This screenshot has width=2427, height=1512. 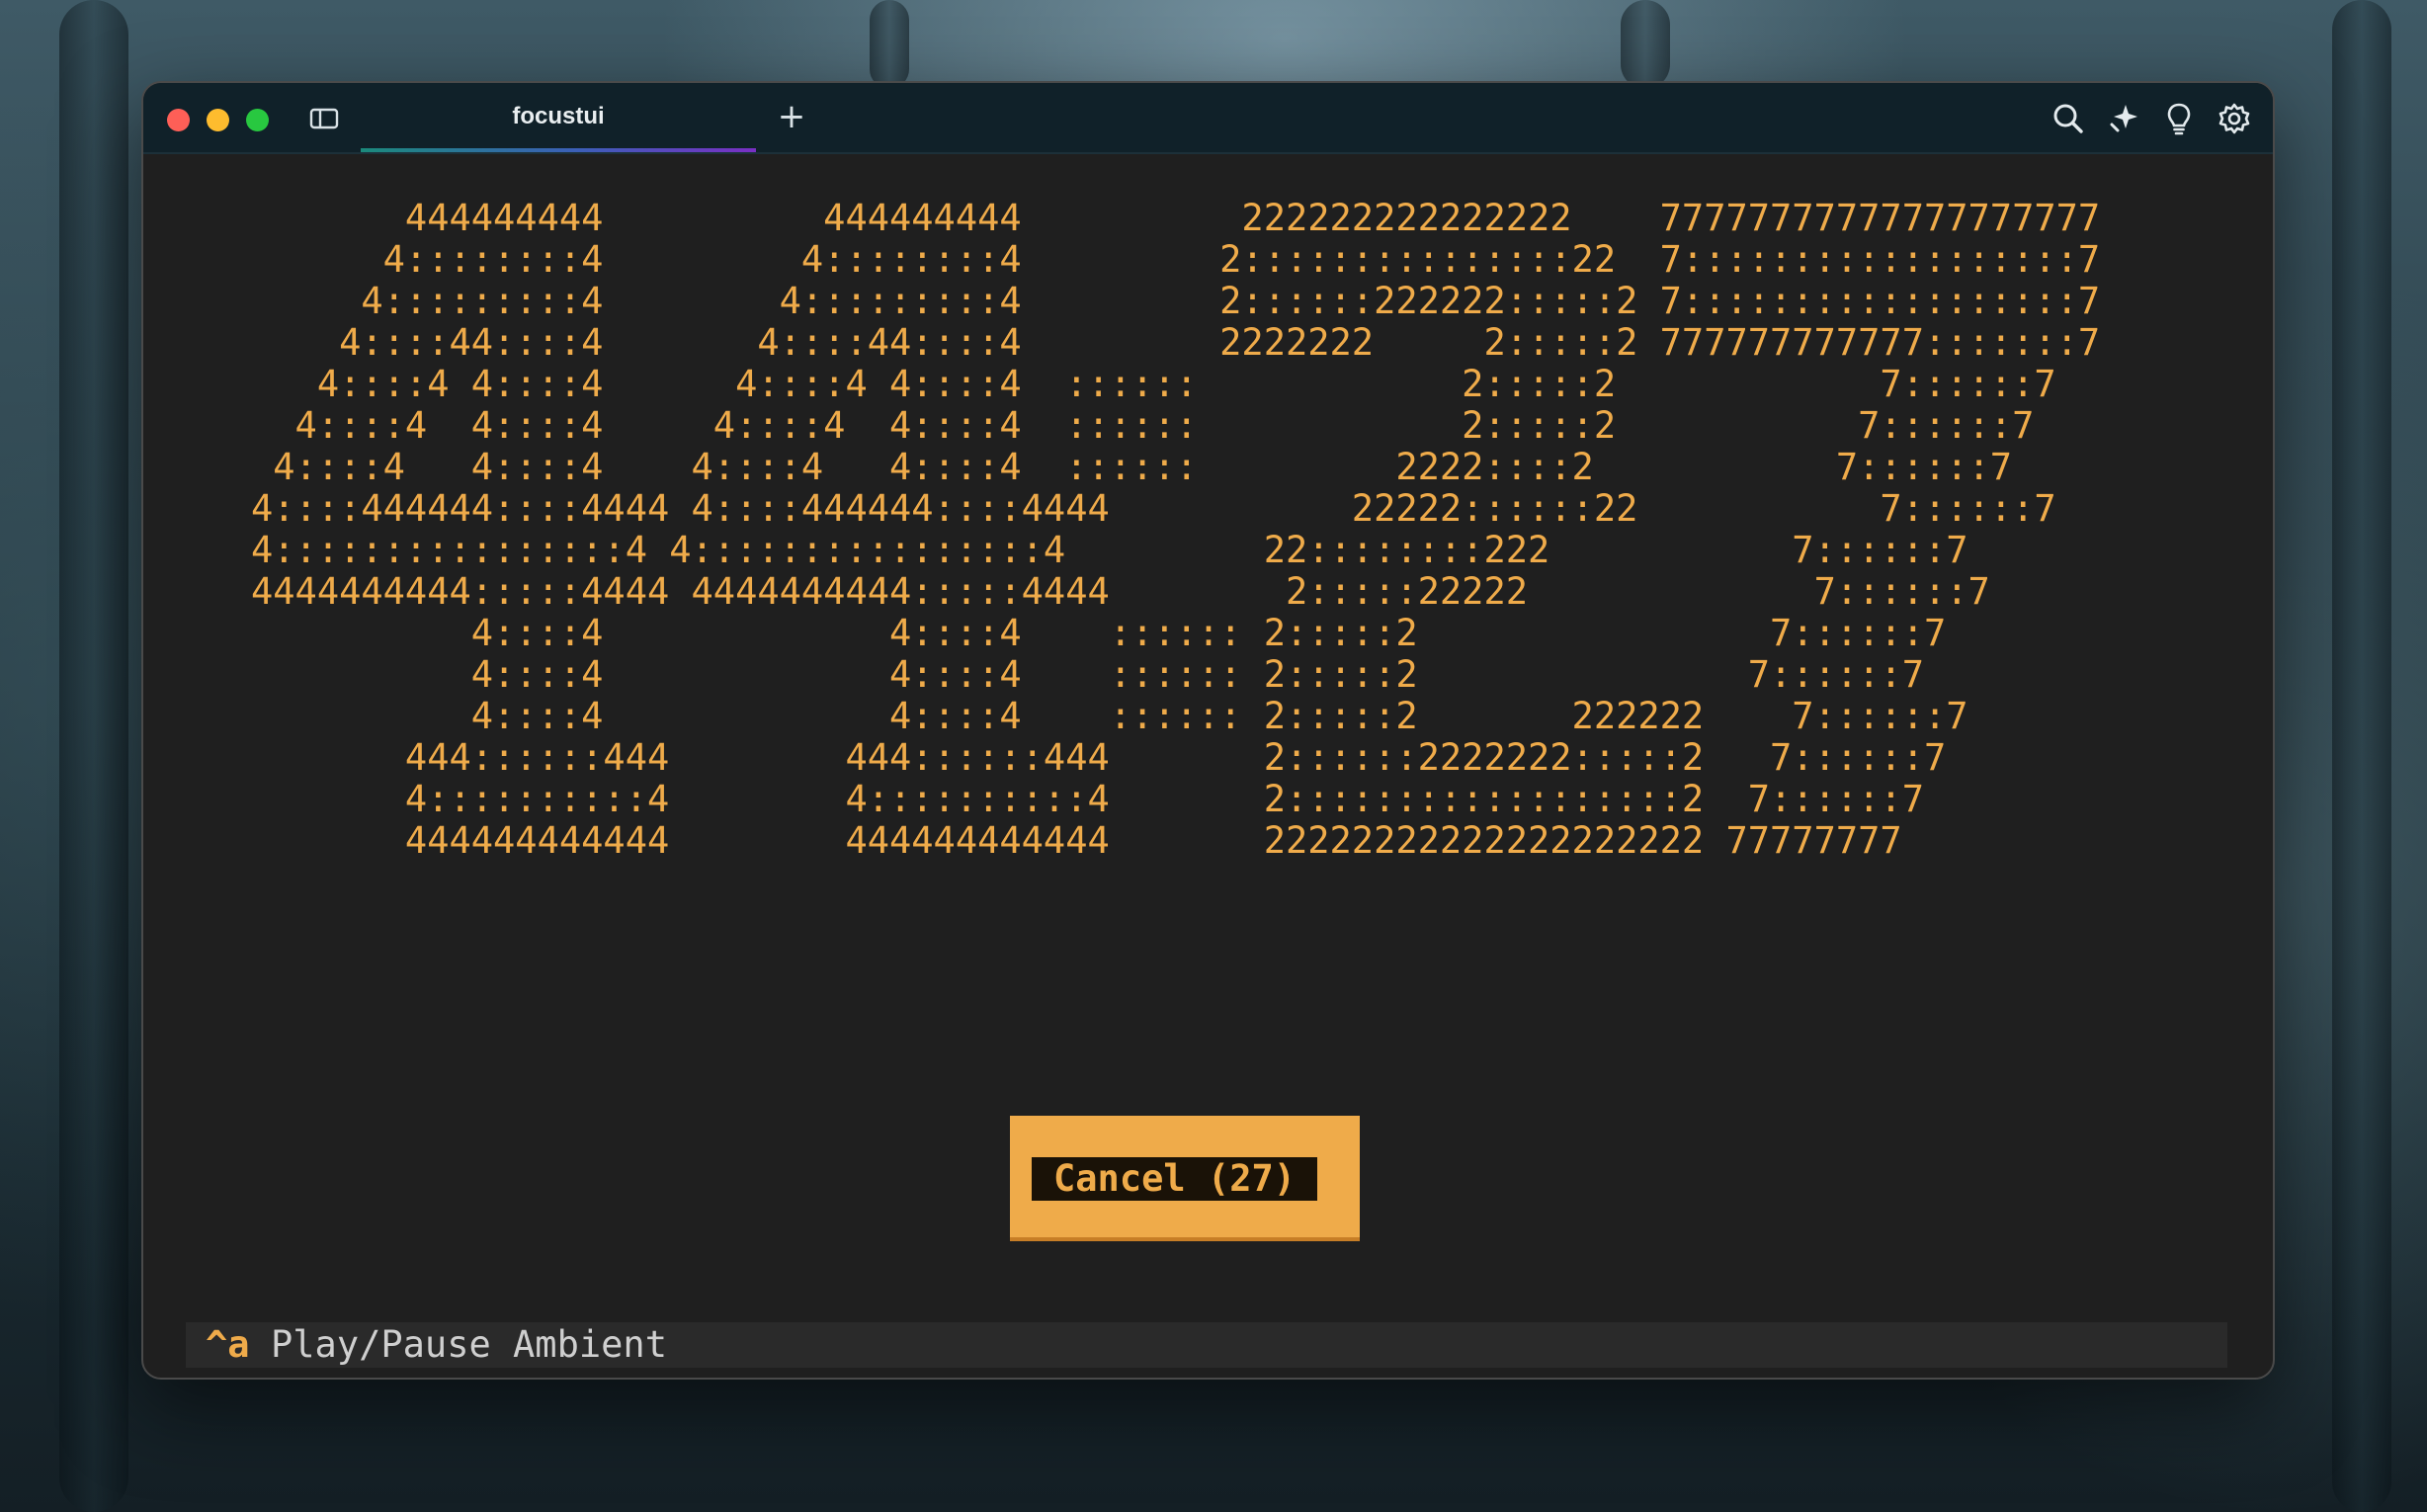 I want to click on sparkle-icon, so click(x=2124, y=118).